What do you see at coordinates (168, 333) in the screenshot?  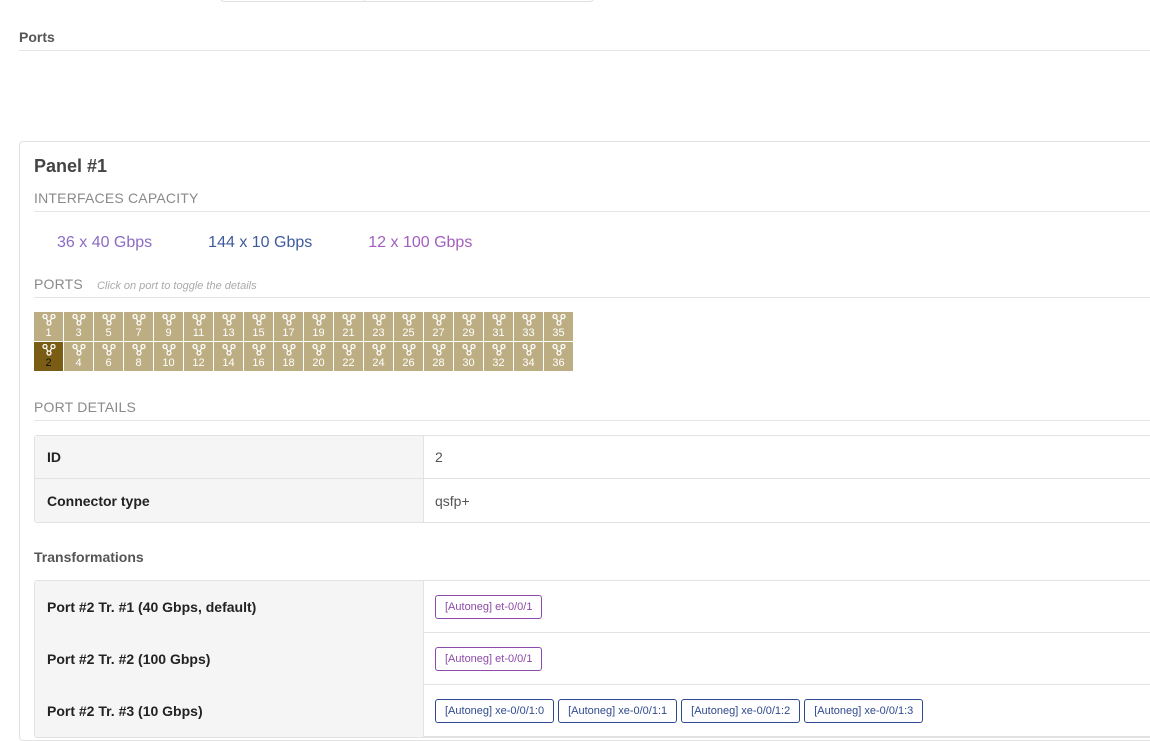 I see `port-number: 9` at bounding box center [168, 333].